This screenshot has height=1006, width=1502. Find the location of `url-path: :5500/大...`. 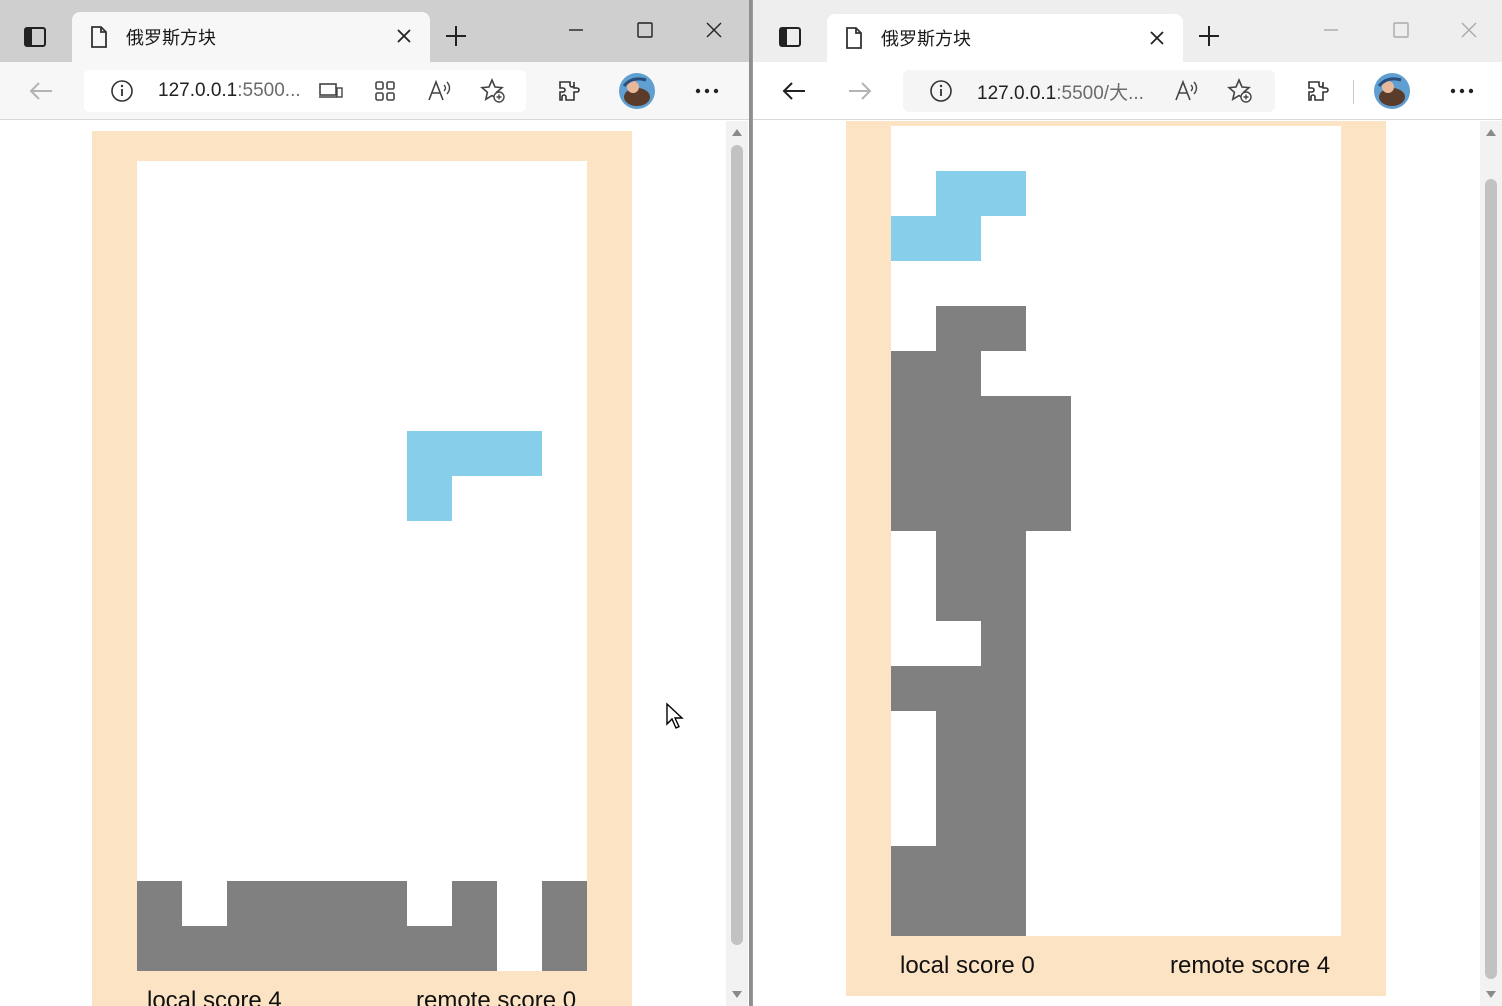

url-path: :5500/大... is located at coordinates (1100, 93).